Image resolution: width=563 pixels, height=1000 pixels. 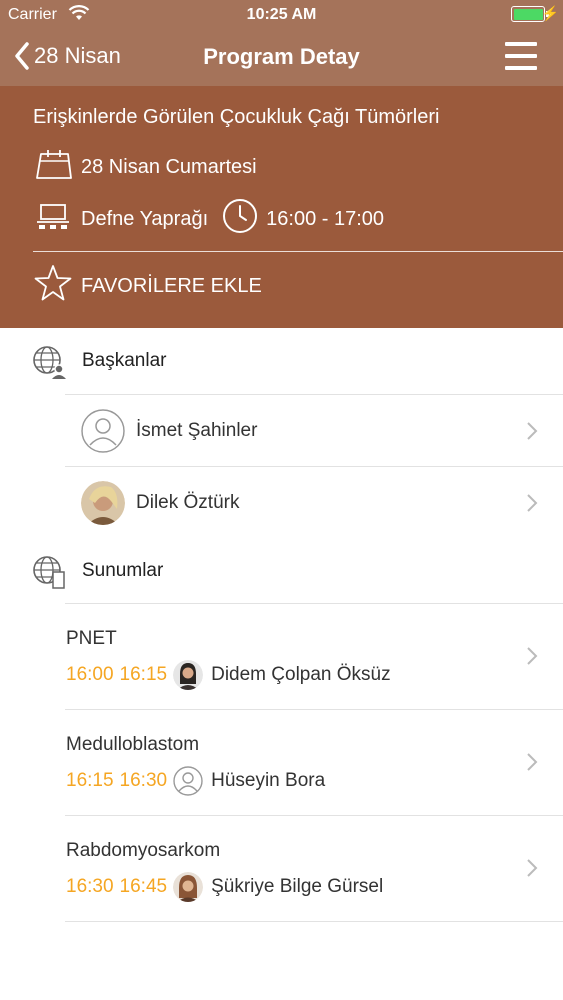 What do you see at coordinates (90, 780) in the screenshot?
I see `presentation-start: 16:15` at bounding box center [90, 780].